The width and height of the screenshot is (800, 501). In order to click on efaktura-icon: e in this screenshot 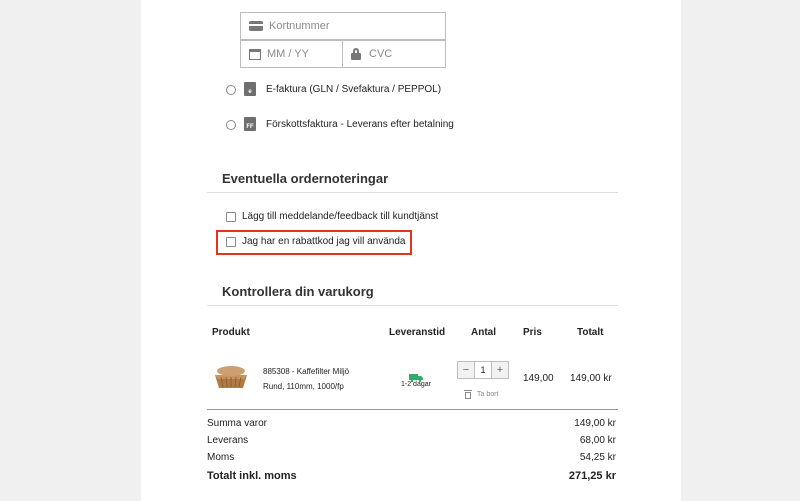, I will do `click(250, 89)`.